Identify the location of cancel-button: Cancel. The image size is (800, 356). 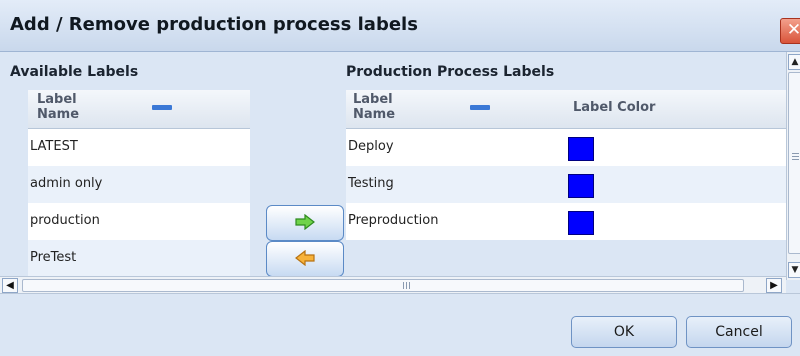
(739, 332).